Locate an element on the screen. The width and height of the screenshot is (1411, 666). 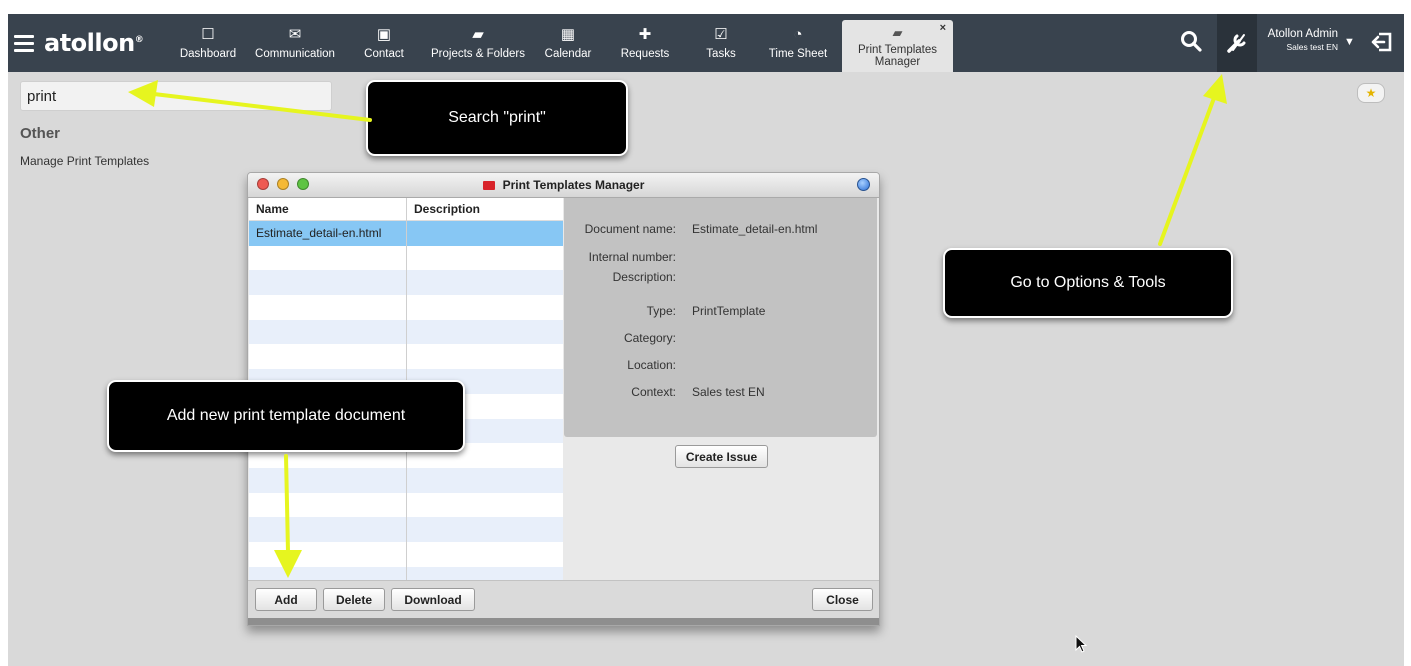
mouse-cursor-icon is located at coordinates (1081, 644).